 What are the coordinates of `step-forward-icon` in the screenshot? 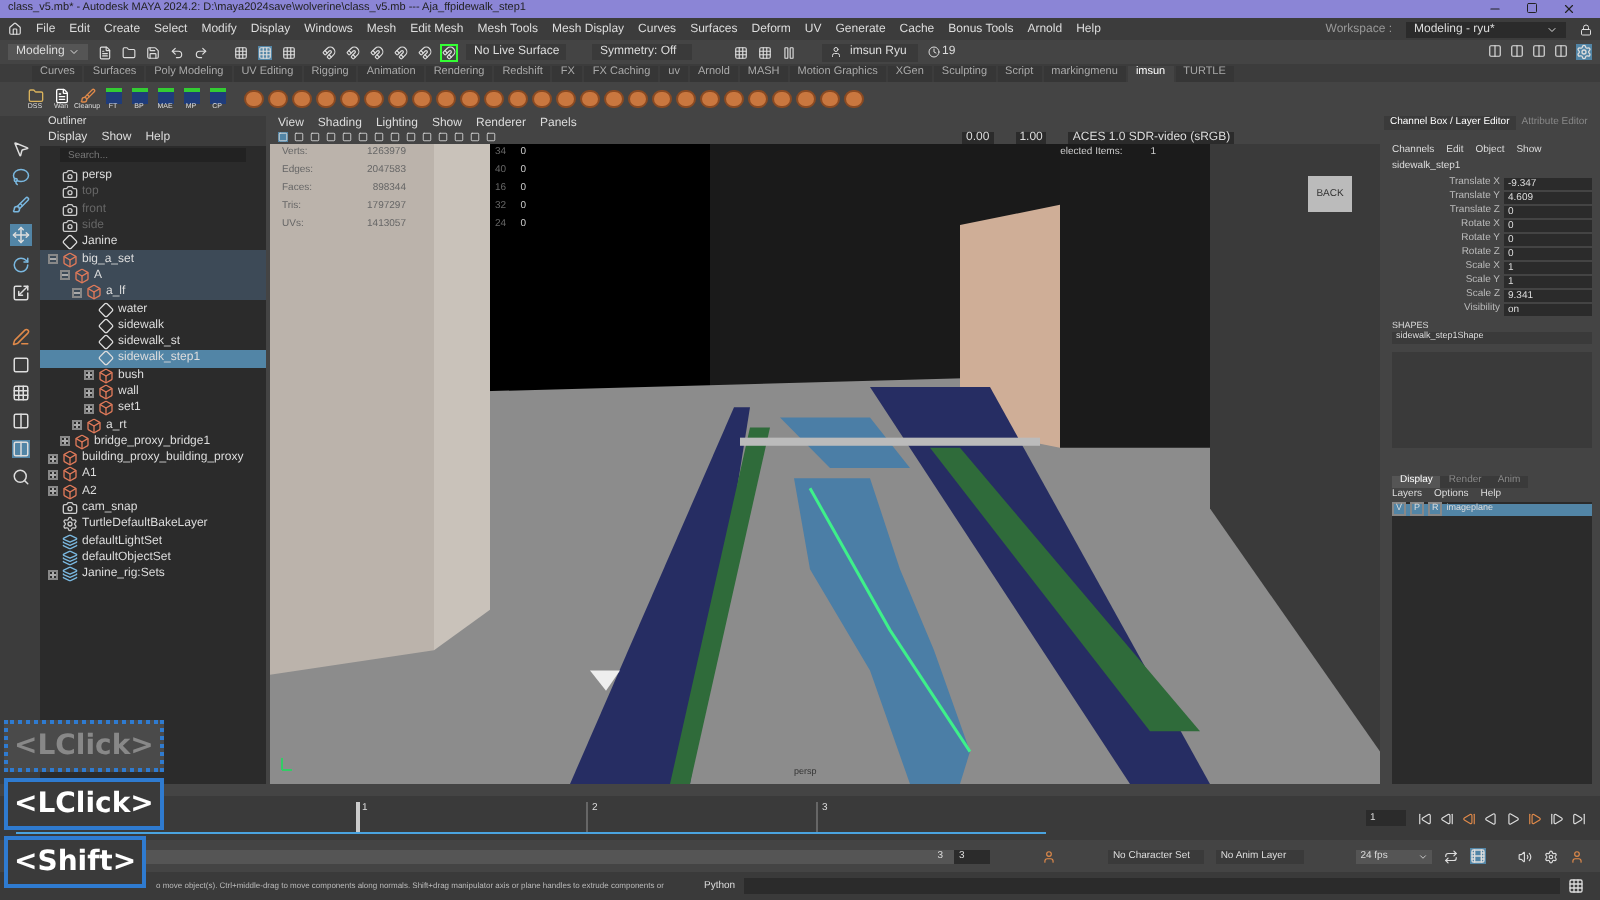 It's located at (1557, 818).